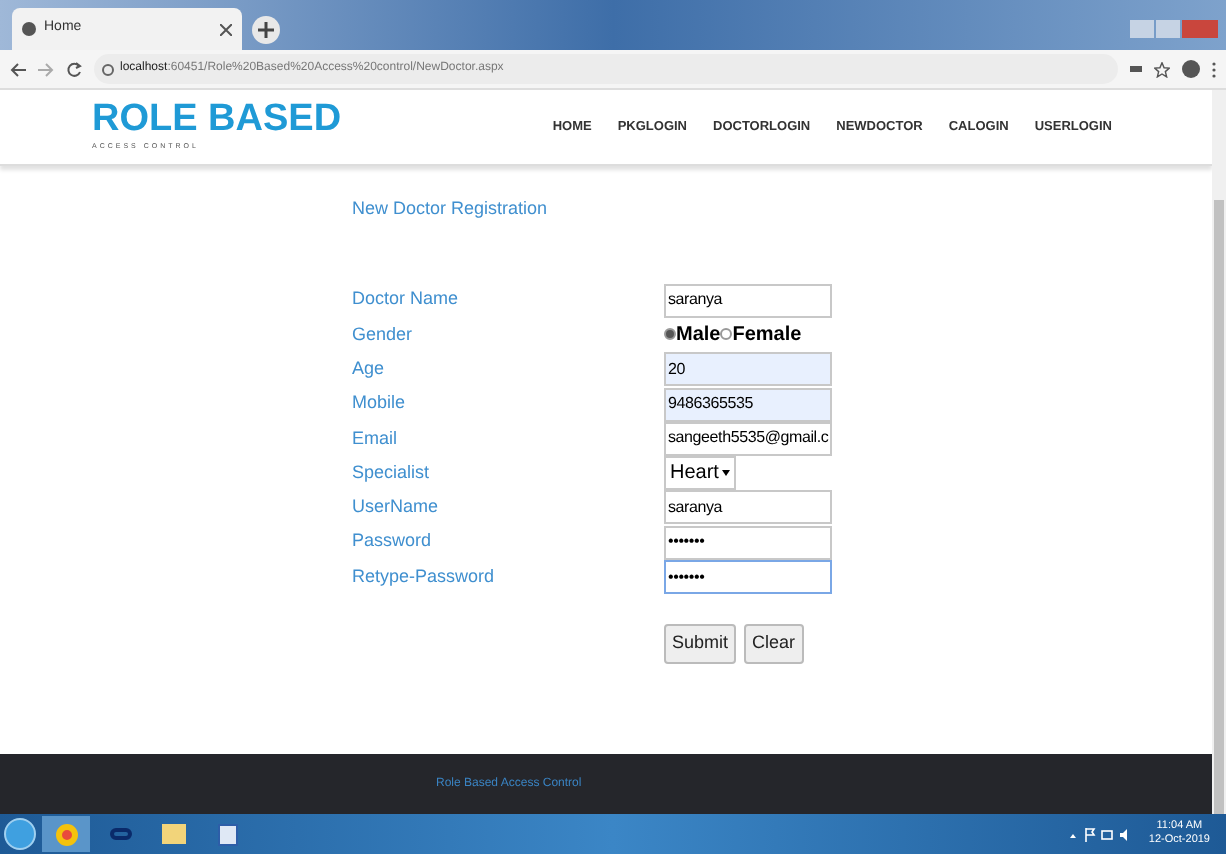  Describe the element at coordinates (20, 834) in the screenshot. I see `start-icon` at that location.